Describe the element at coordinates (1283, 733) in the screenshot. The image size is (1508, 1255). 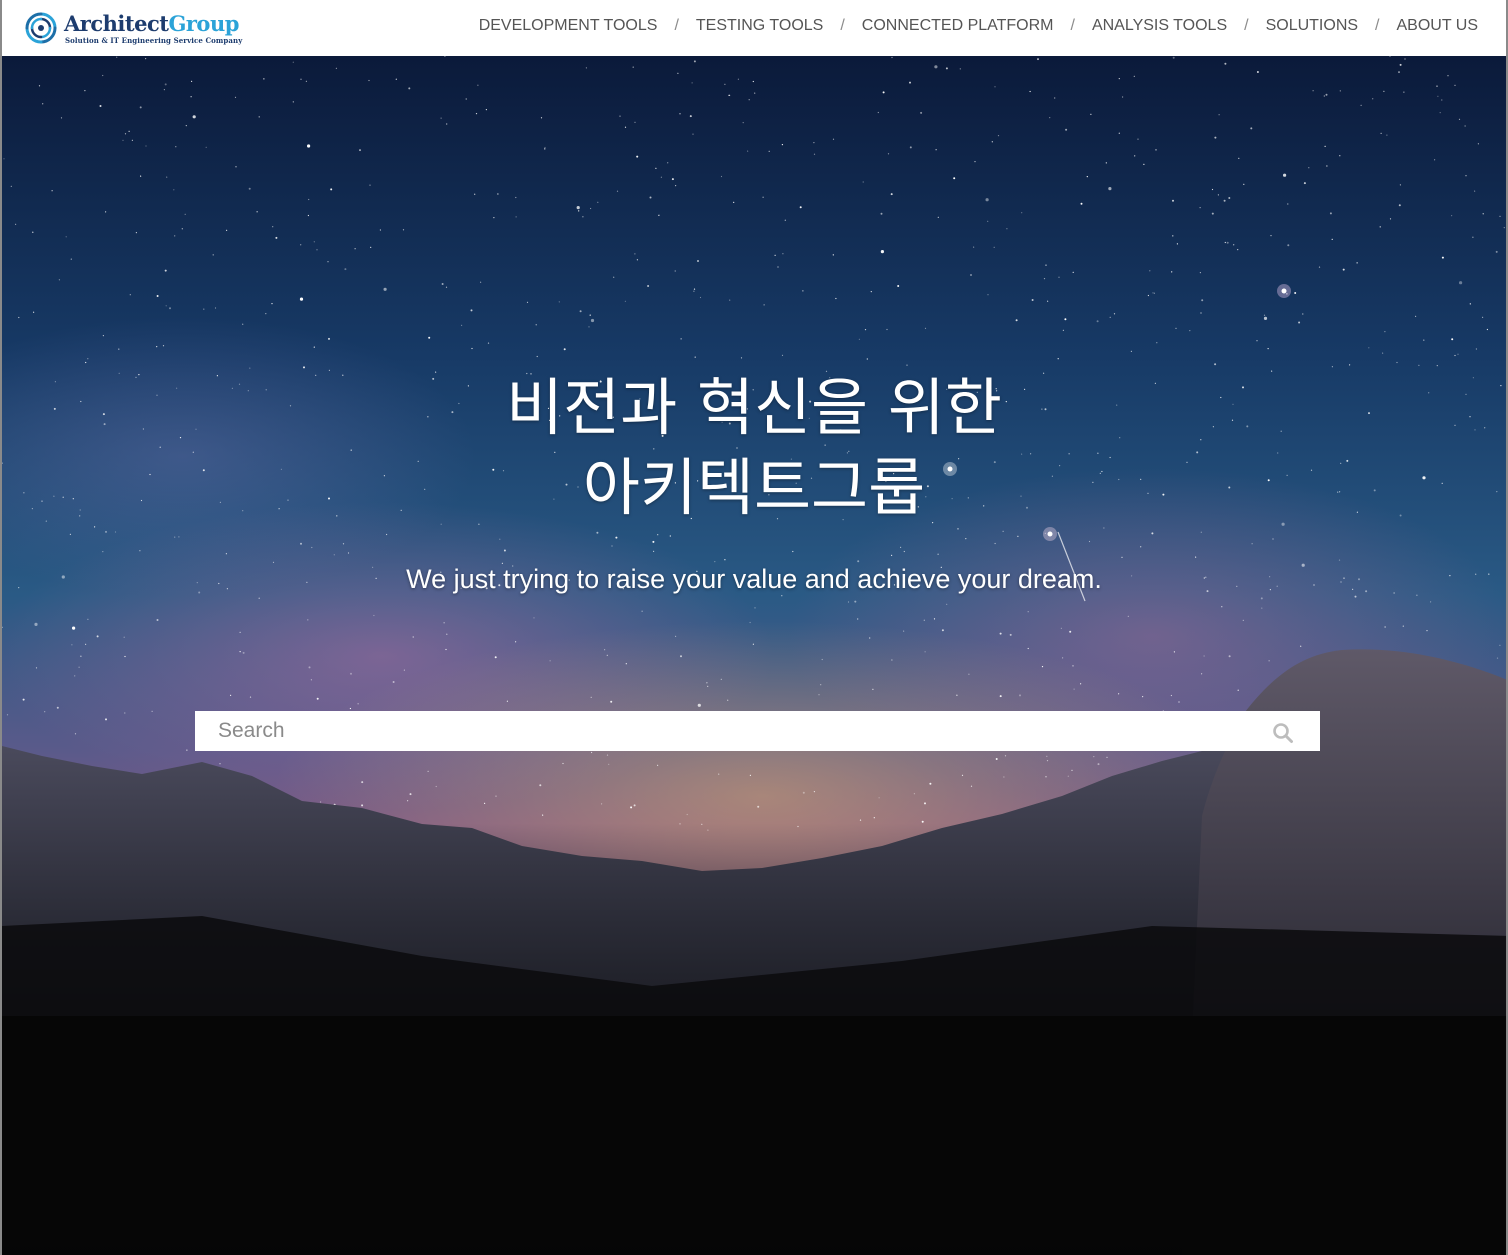
I see `search-icon` at that location.